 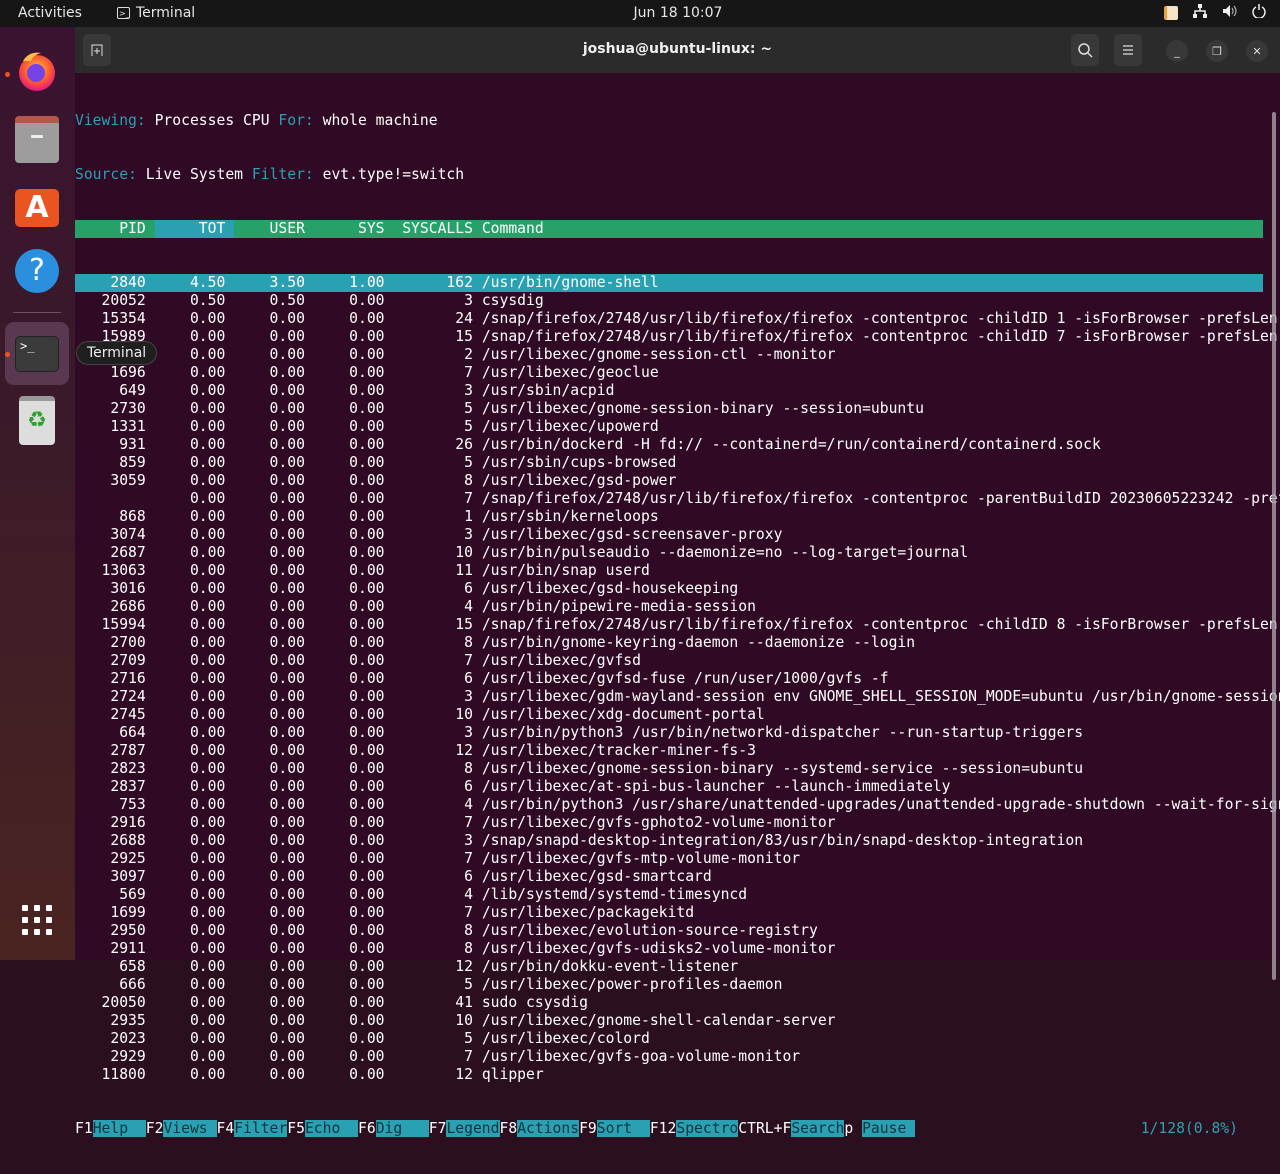 I want to click on cell-syscalls: 3, so click(x=437, y=732).